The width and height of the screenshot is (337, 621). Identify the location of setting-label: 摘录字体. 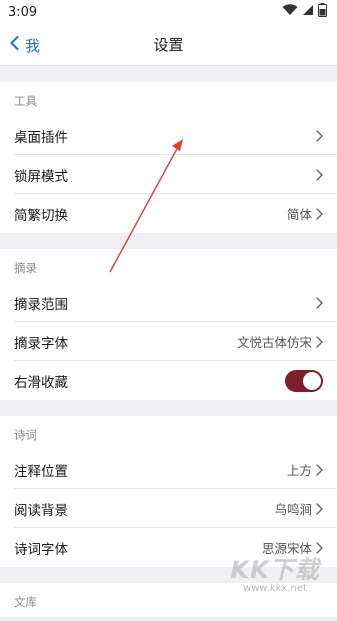
(41, 343).